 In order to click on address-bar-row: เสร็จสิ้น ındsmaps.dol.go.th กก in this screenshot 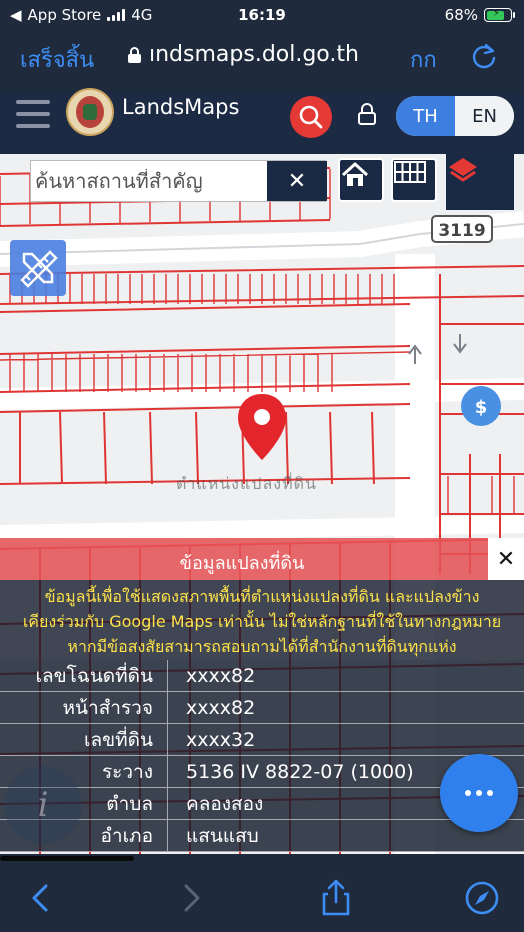, I will do `click(262, 58)`.